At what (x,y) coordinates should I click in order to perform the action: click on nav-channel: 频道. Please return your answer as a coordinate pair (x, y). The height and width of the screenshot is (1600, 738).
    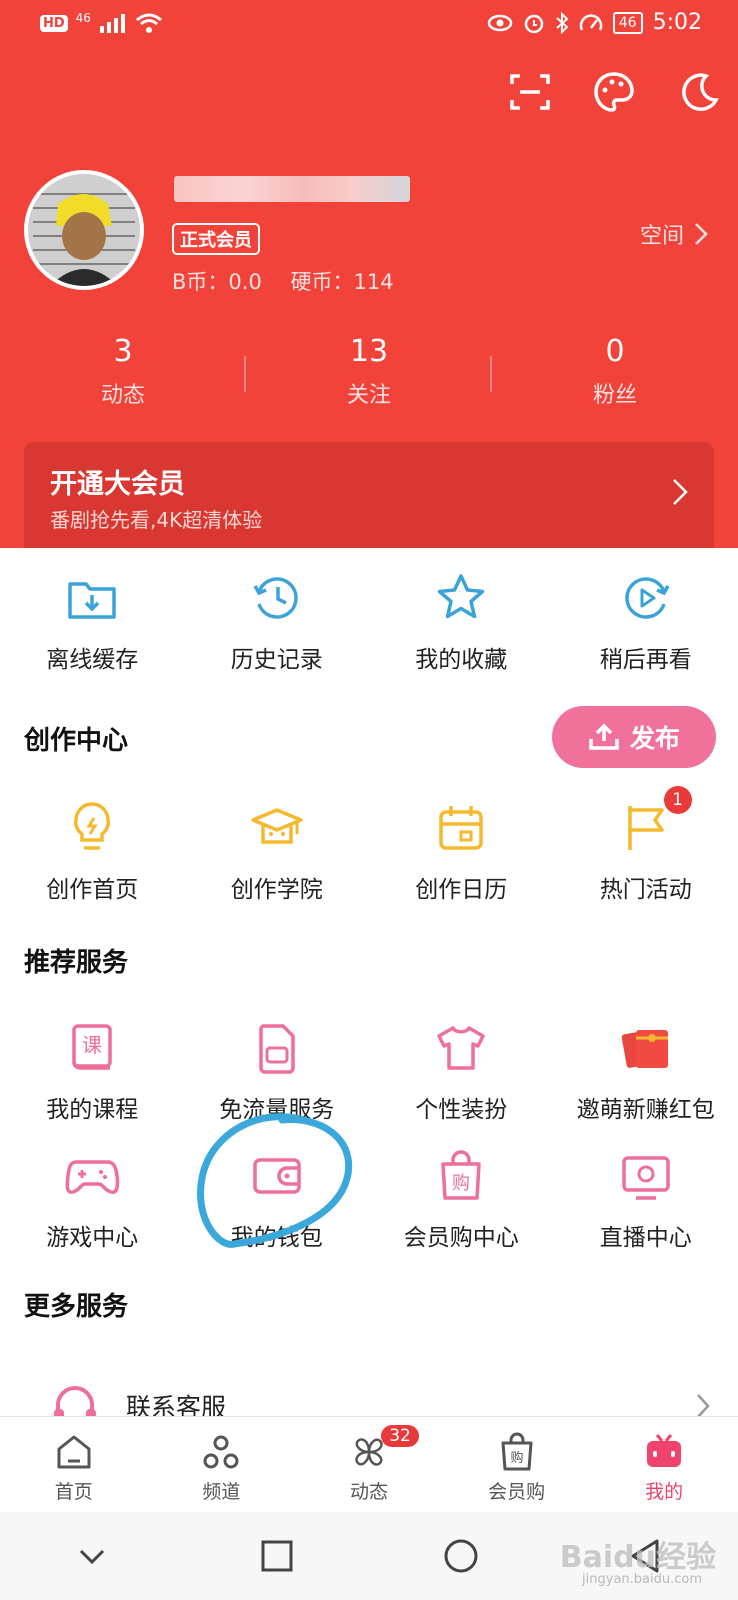
    Looking at the image, I should click on (222, 1465).